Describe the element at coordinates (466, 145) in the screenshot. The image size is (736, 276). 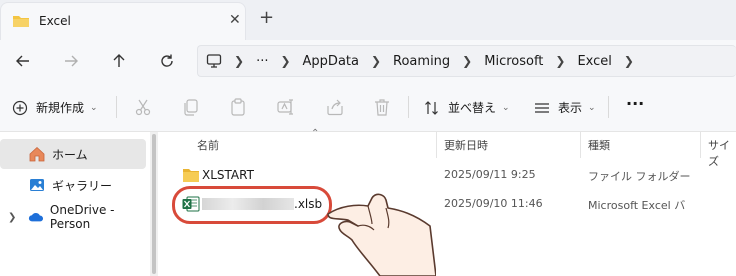
I see `column-header-date: 更新日時` at that location.